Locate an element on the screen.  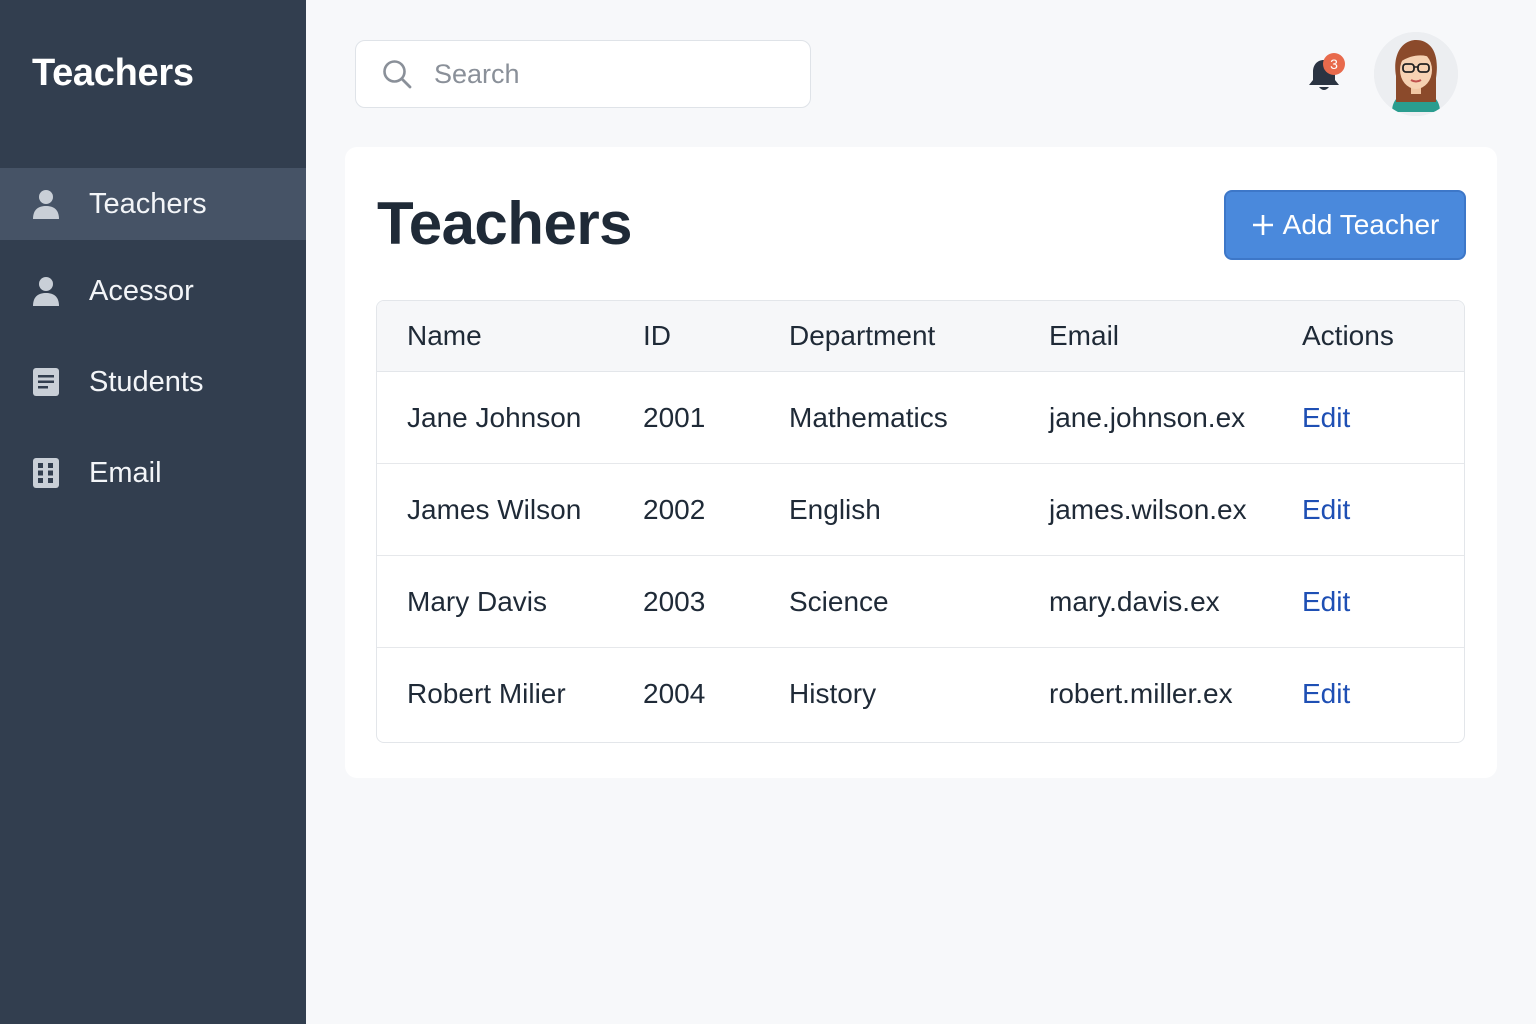
search-box is located at coordinates (583, 74).